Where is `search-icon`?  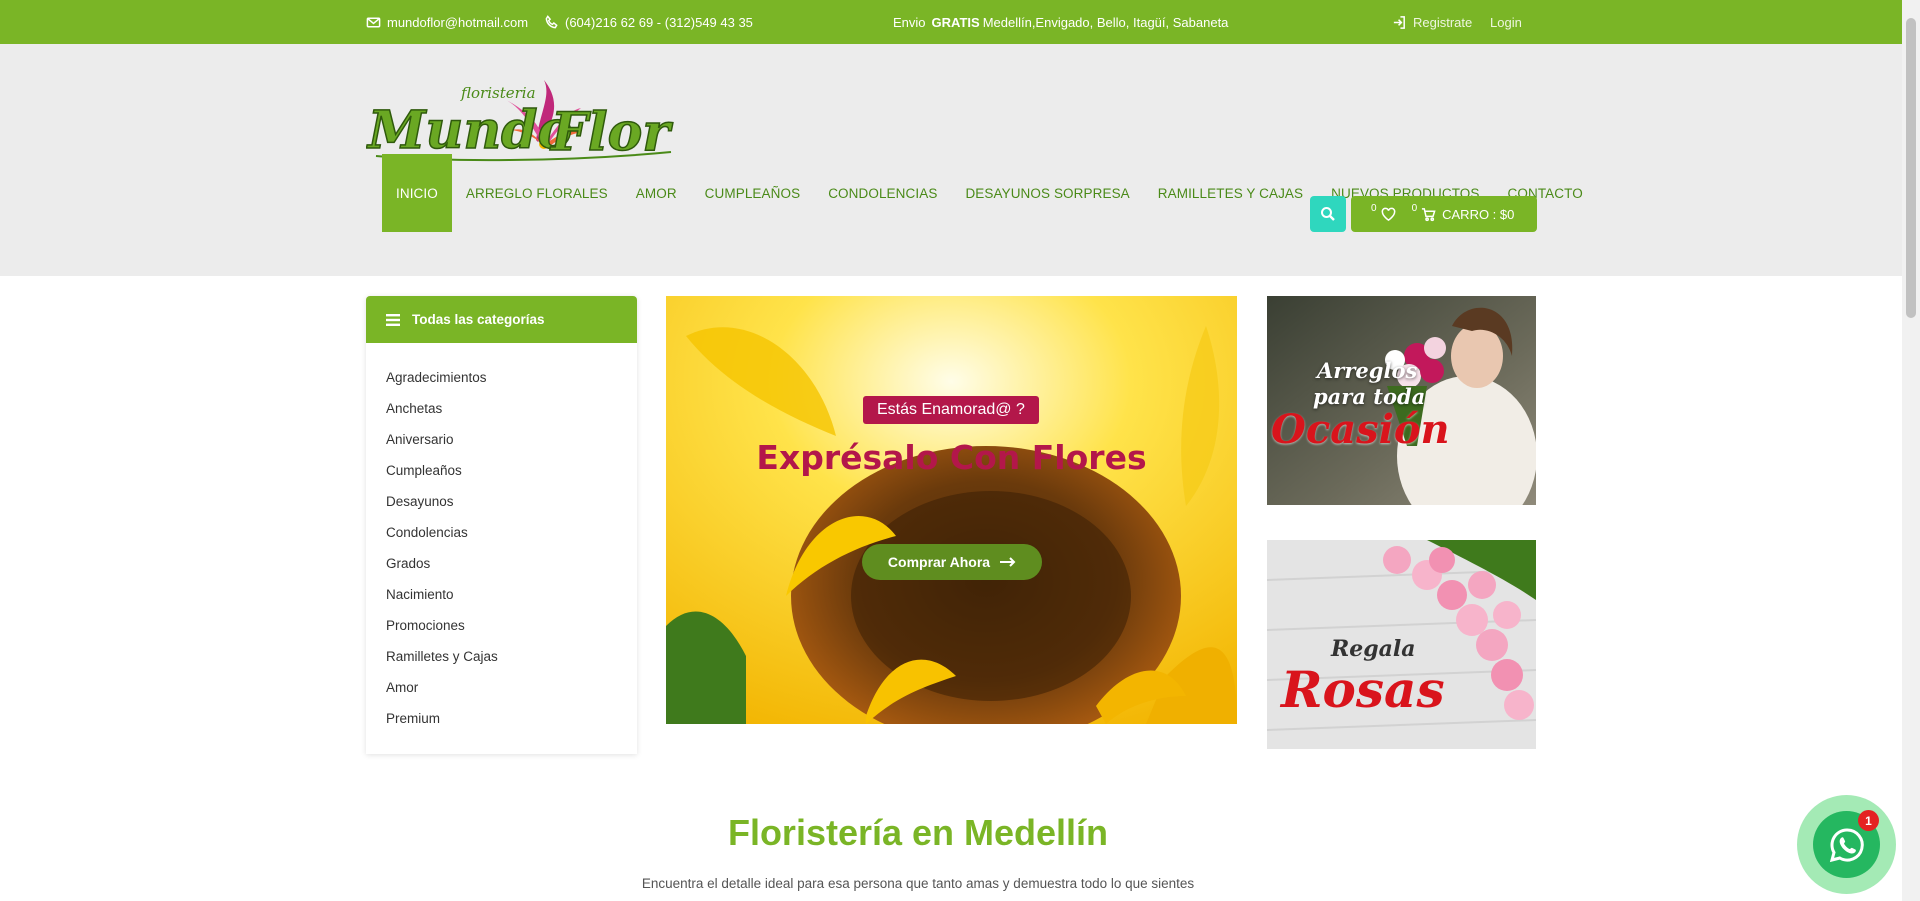 search-icon is located at coordinates (1328, 214).